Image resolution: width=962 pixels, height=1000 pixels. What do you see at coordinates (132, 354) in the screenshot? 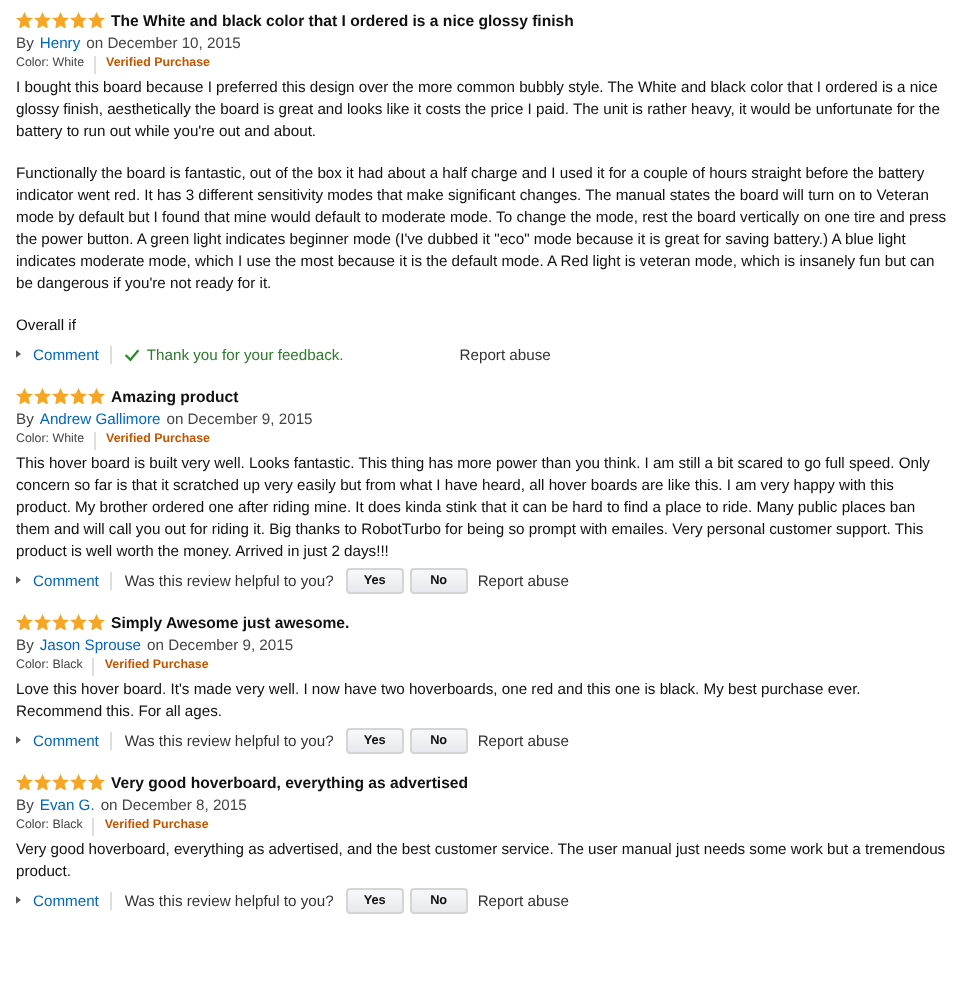
I see `checkmark-icon` at bounding box center [132, 354].